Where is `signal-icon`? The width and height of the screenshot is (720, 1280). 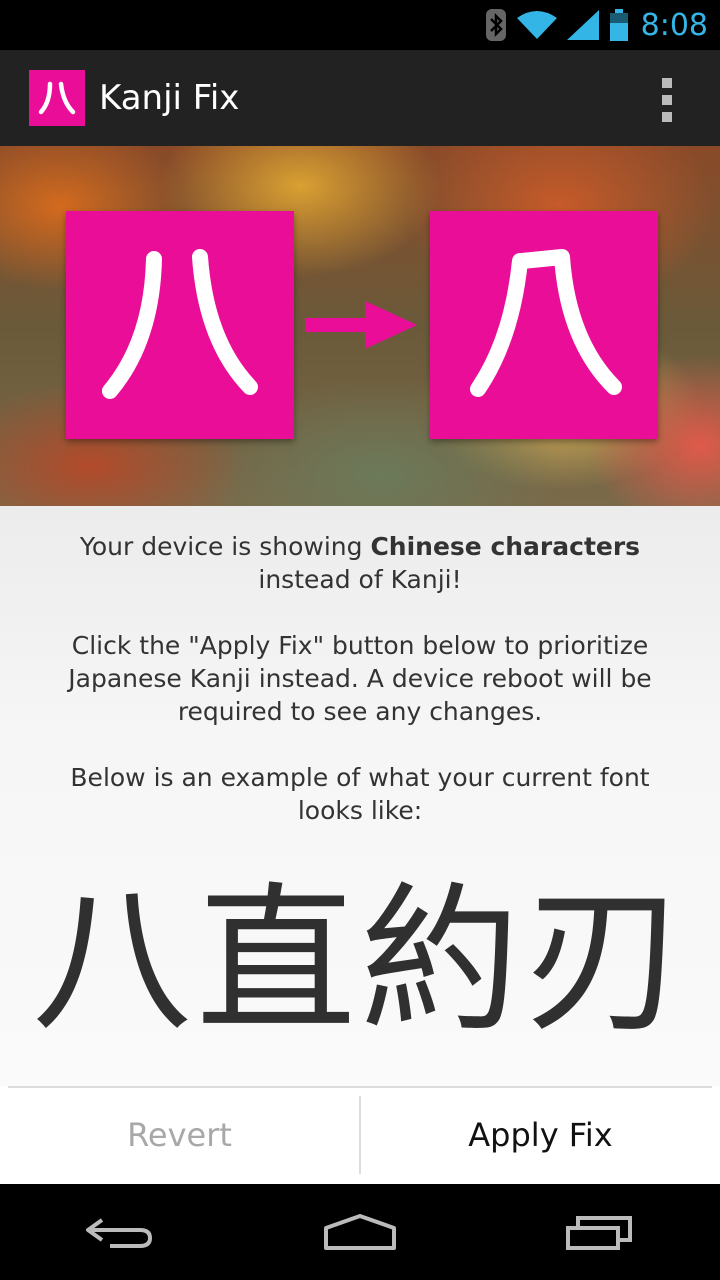
signal-icon is located at coordinates (582, 25).